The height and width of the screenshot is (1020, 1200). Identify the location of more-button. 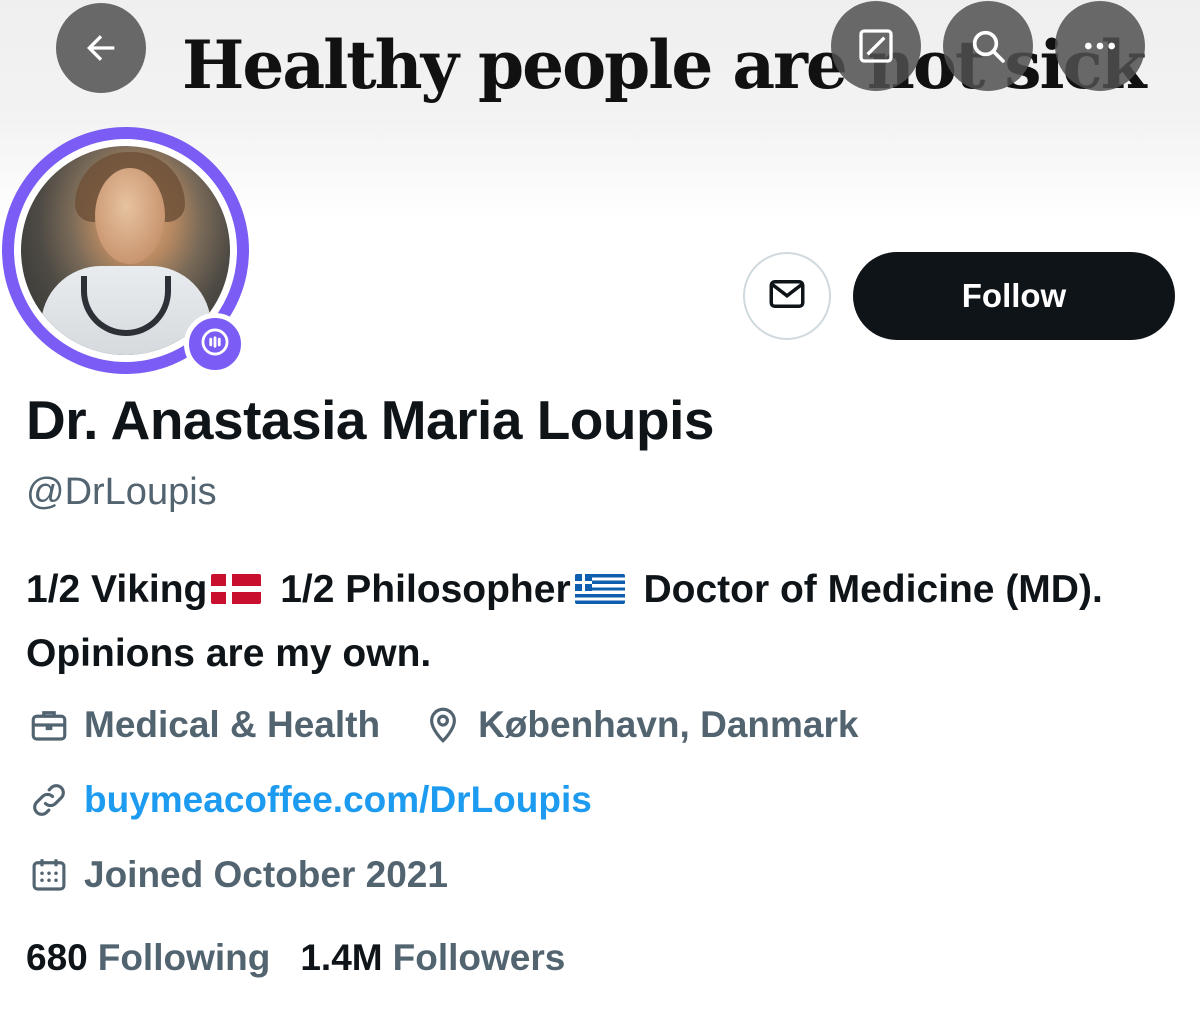
(1100, 46).